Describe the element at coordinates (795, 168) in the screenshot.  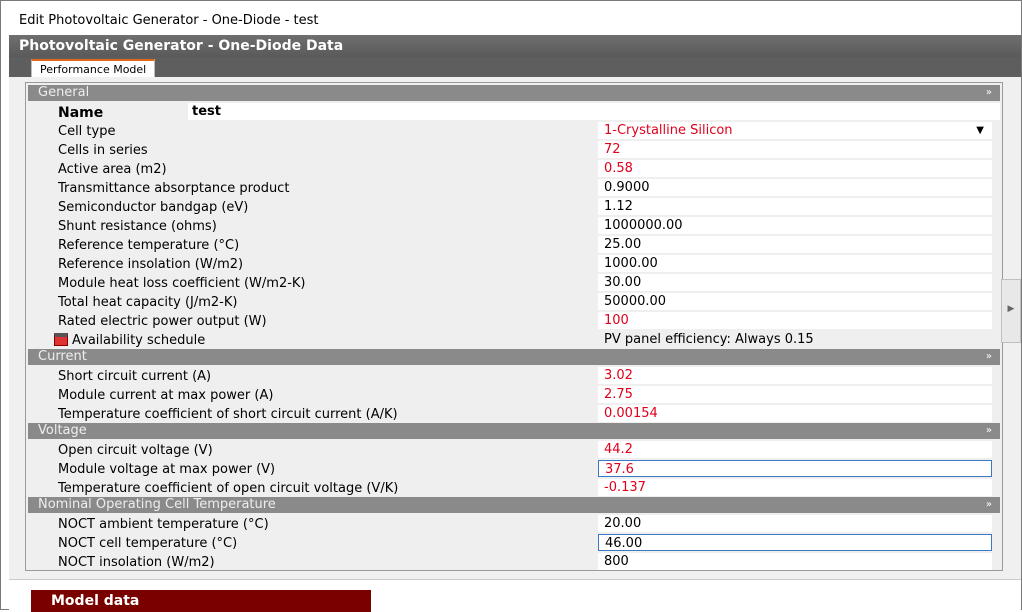
I see `property-value-field: 0.58` at that location.